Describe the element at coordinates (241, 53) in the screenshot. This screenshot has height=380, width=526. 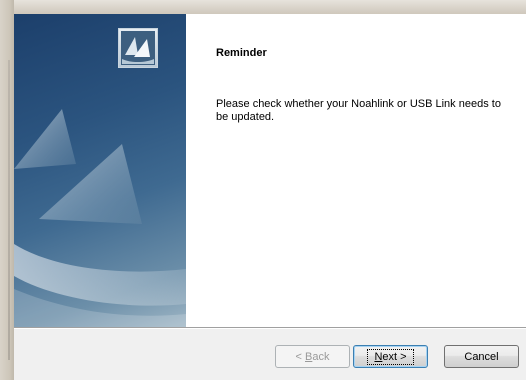
I see `page-title: Reminder` at that location.